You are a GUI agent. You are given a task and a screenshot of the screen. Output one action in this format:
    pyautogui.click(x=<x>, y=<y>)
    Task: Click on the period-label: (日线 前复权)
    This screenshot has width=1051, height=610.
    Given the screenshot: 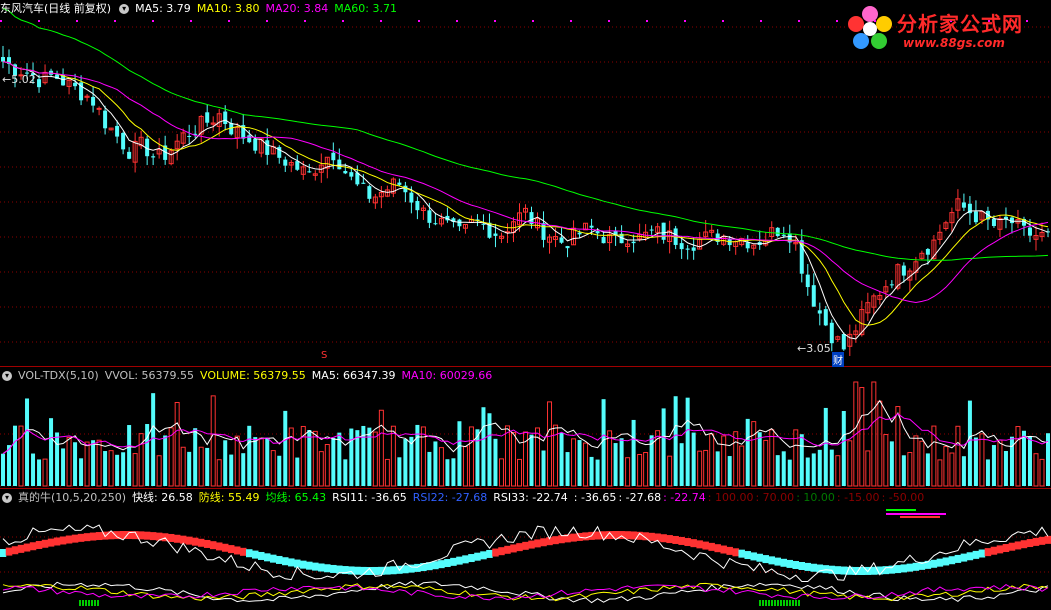 What is the action you would take?
    pyautogui.click(x=77, y=8)
    